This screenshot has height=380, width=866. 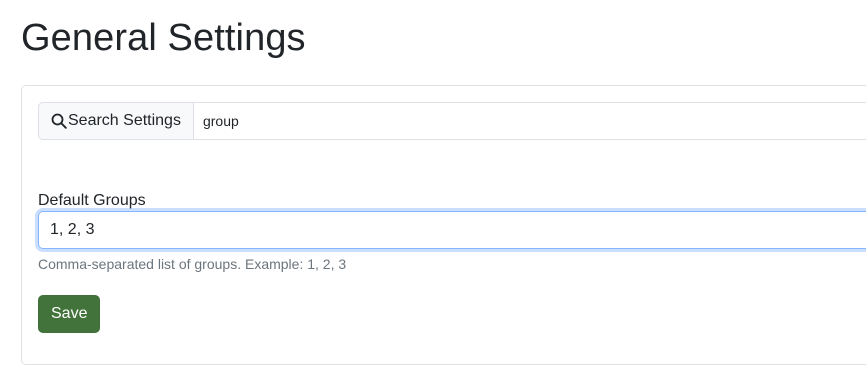 I want to click on search-settings-label: Search Settings, so click(x=124, y=120).